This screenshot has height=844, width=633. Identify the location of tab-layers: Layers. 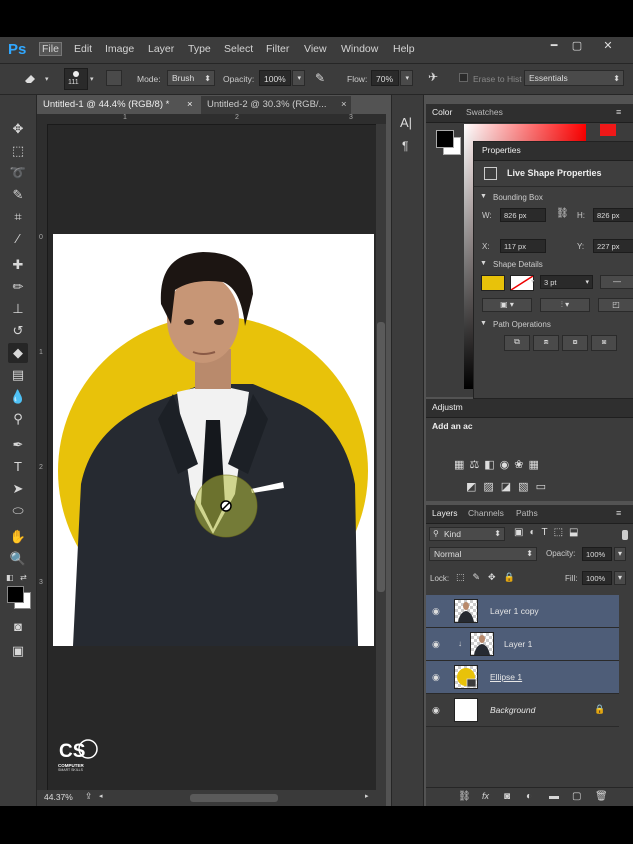
(445, 513).